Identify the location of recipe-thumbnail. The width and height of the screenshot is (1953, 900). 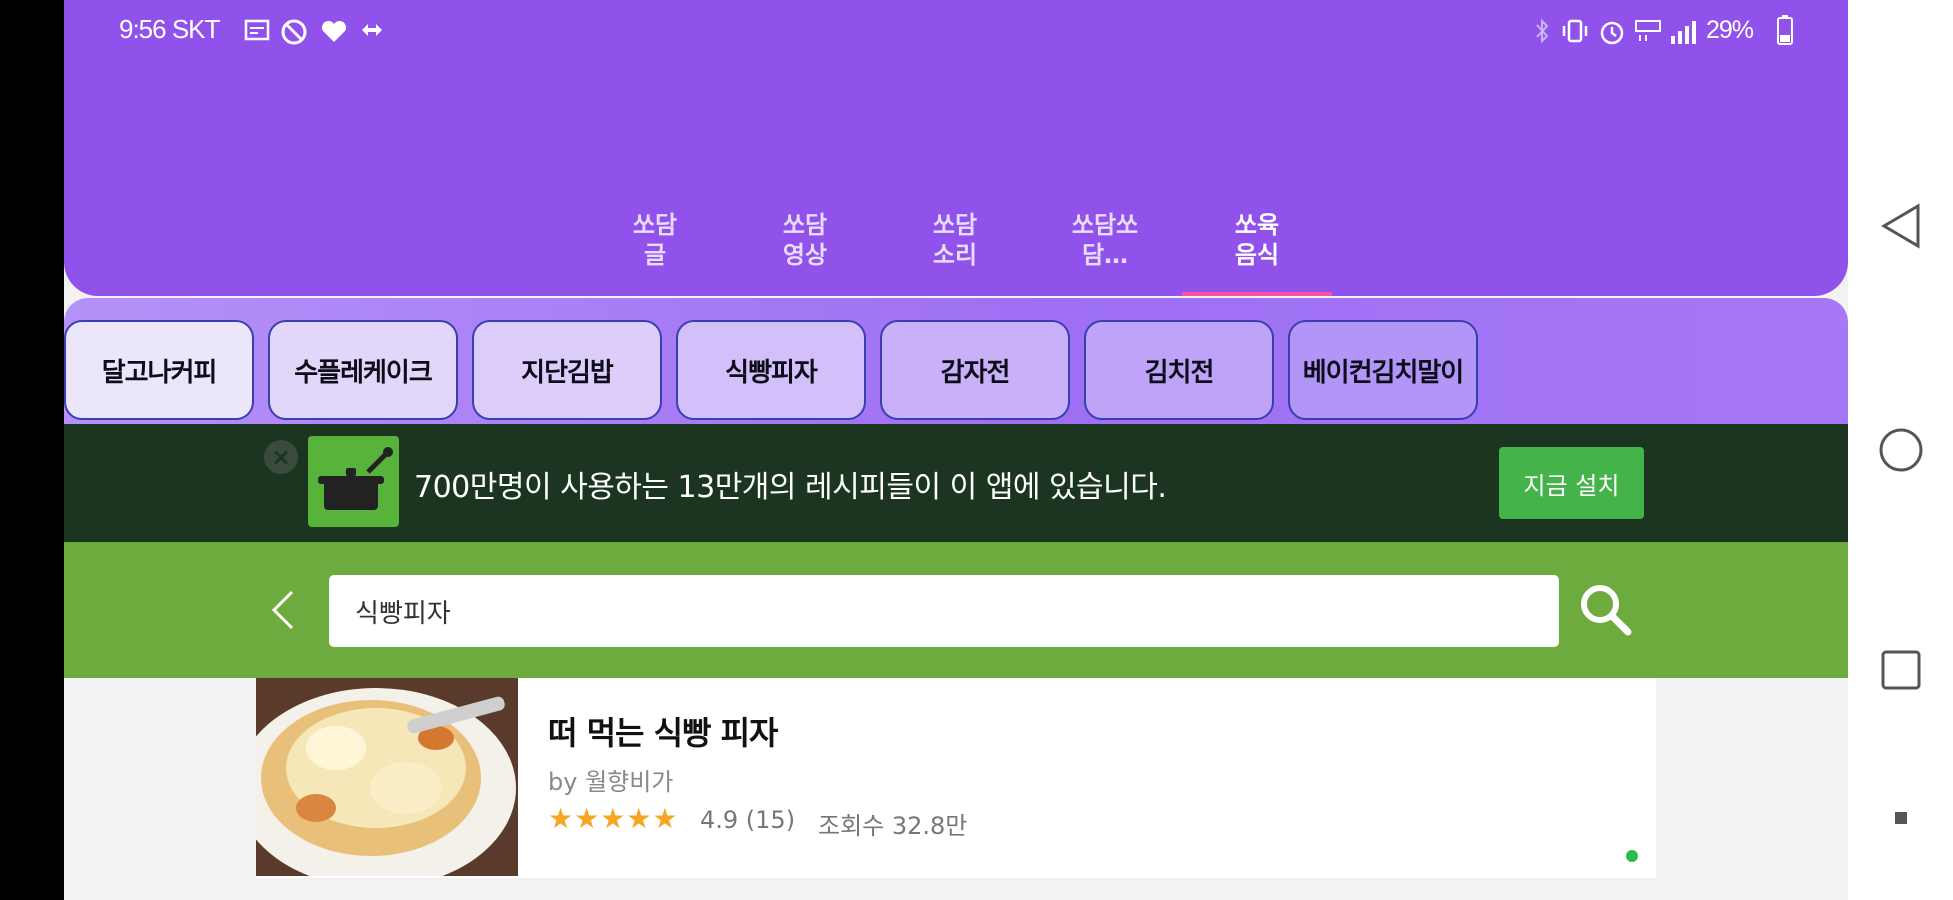
(387, 777).